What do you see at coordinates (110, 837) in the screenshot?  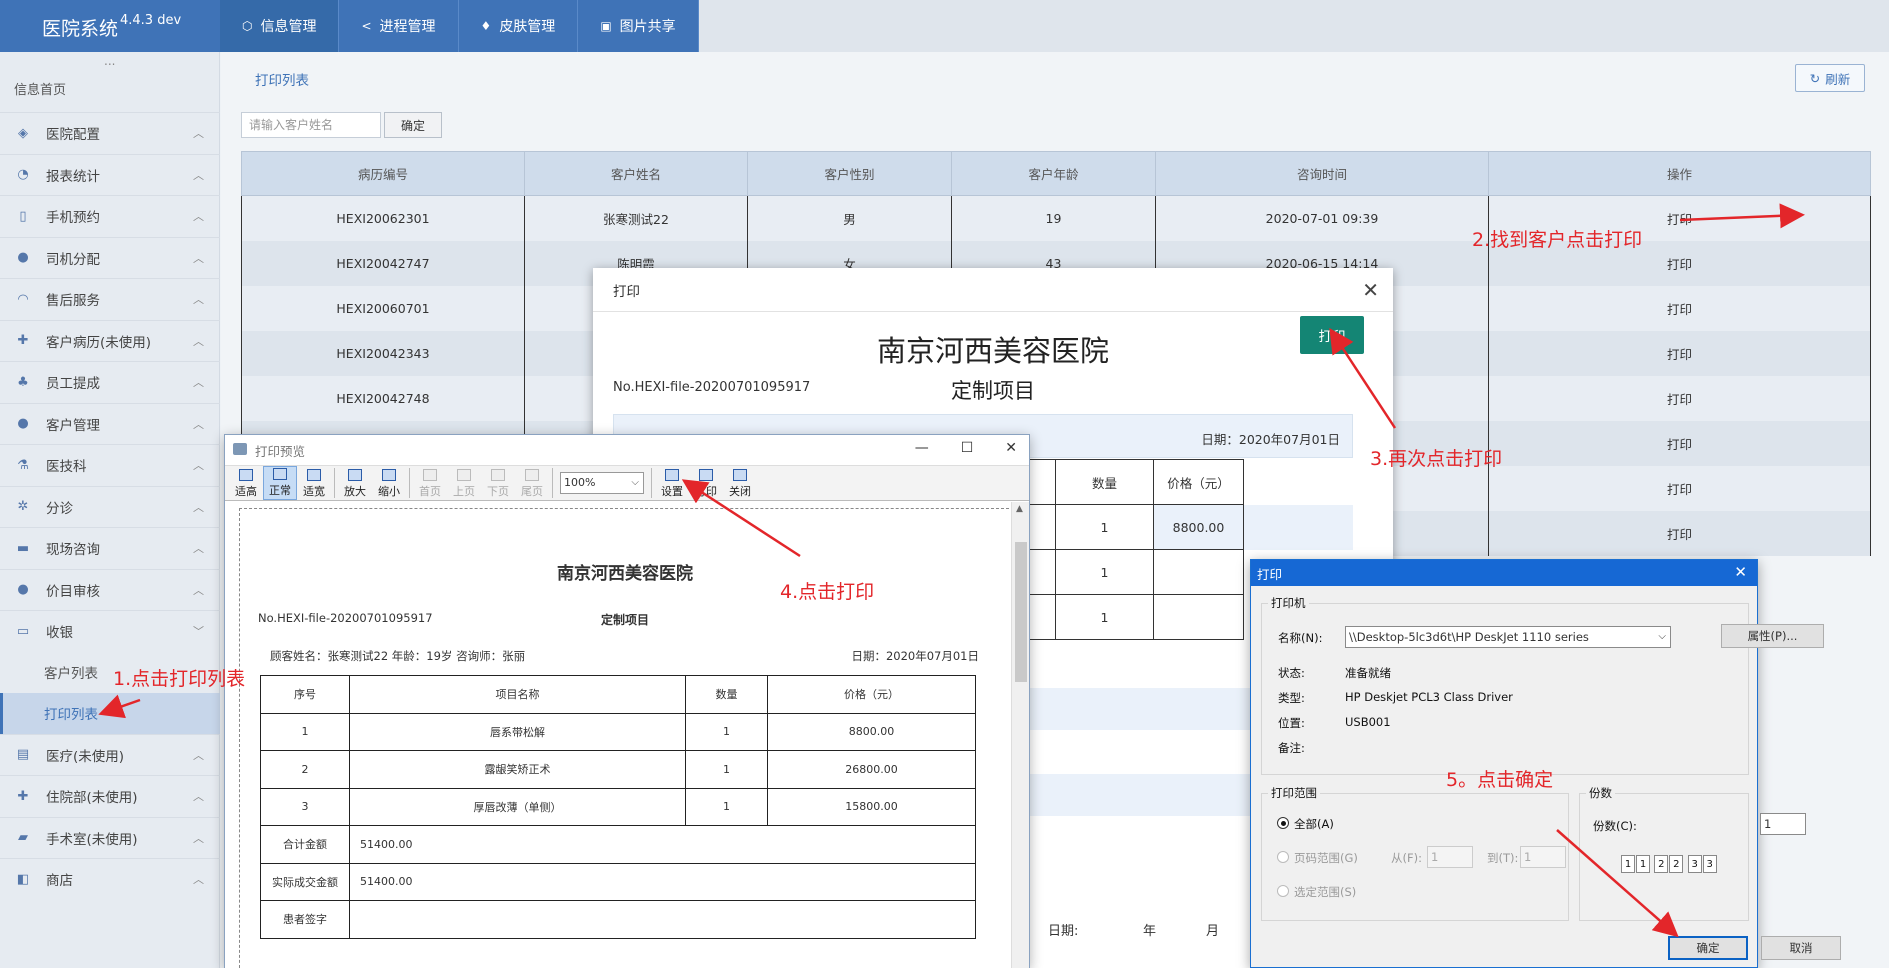 I see `sidebar-item: ▰ 手术室(未使用) ︿` at bounding box center [110, 837].